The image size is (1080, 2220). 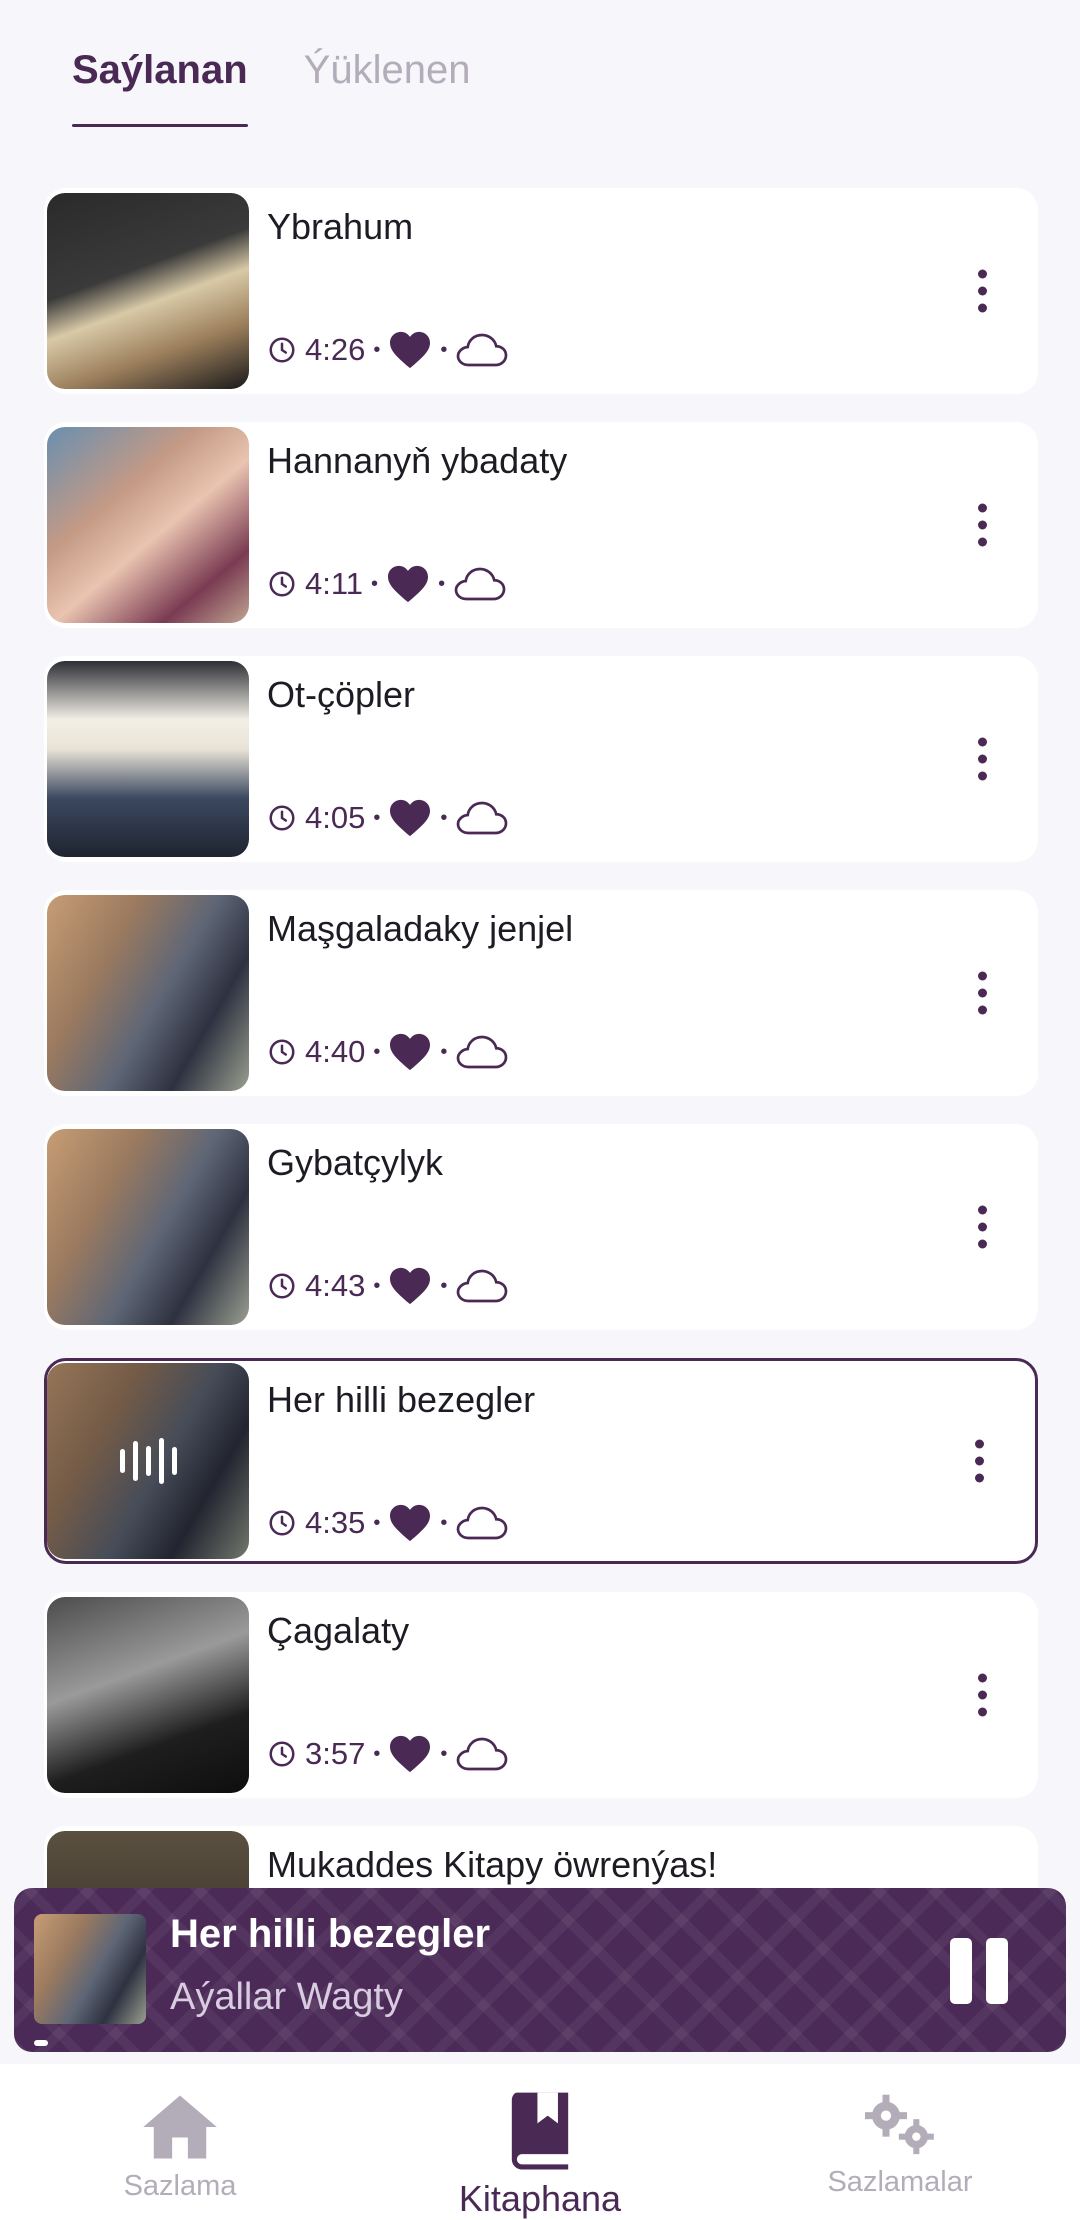 I want to click on track-duration: 4:05, so click(x=335, y=817).